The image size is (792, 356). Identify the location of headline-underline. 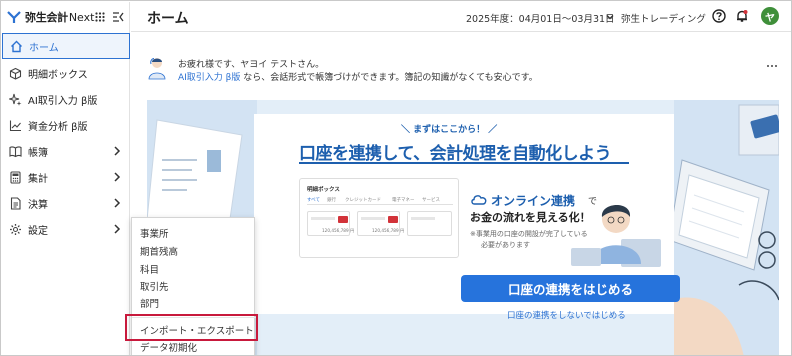
(464, 163).